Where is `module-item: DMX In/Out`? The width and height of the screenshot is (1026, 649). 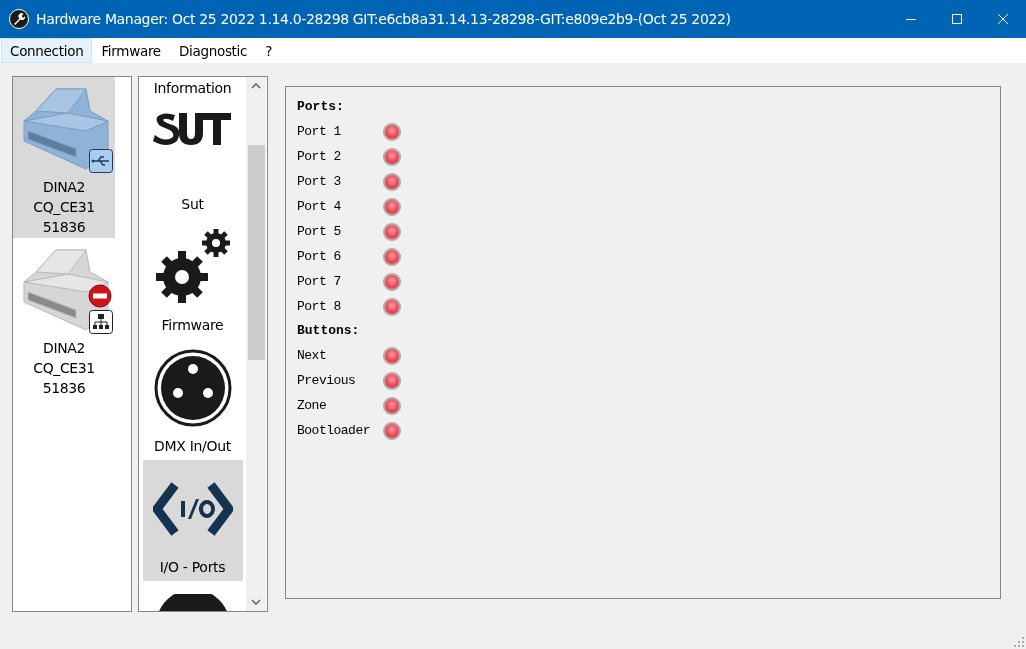
module-item: DMX In/Out is located at coordinates (192, 399).